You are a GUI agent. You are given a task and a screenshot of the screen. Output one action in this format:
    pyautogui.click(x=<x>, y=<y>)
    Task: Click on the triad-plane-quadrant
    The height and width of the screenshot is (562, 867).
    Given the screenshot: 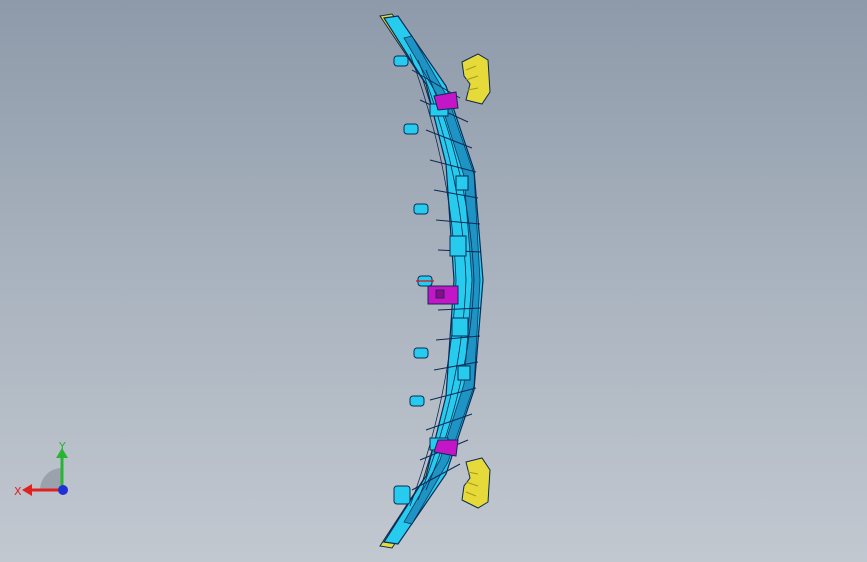 What is the action you would take?
    pyautogui.click(x=51, y=479)
    